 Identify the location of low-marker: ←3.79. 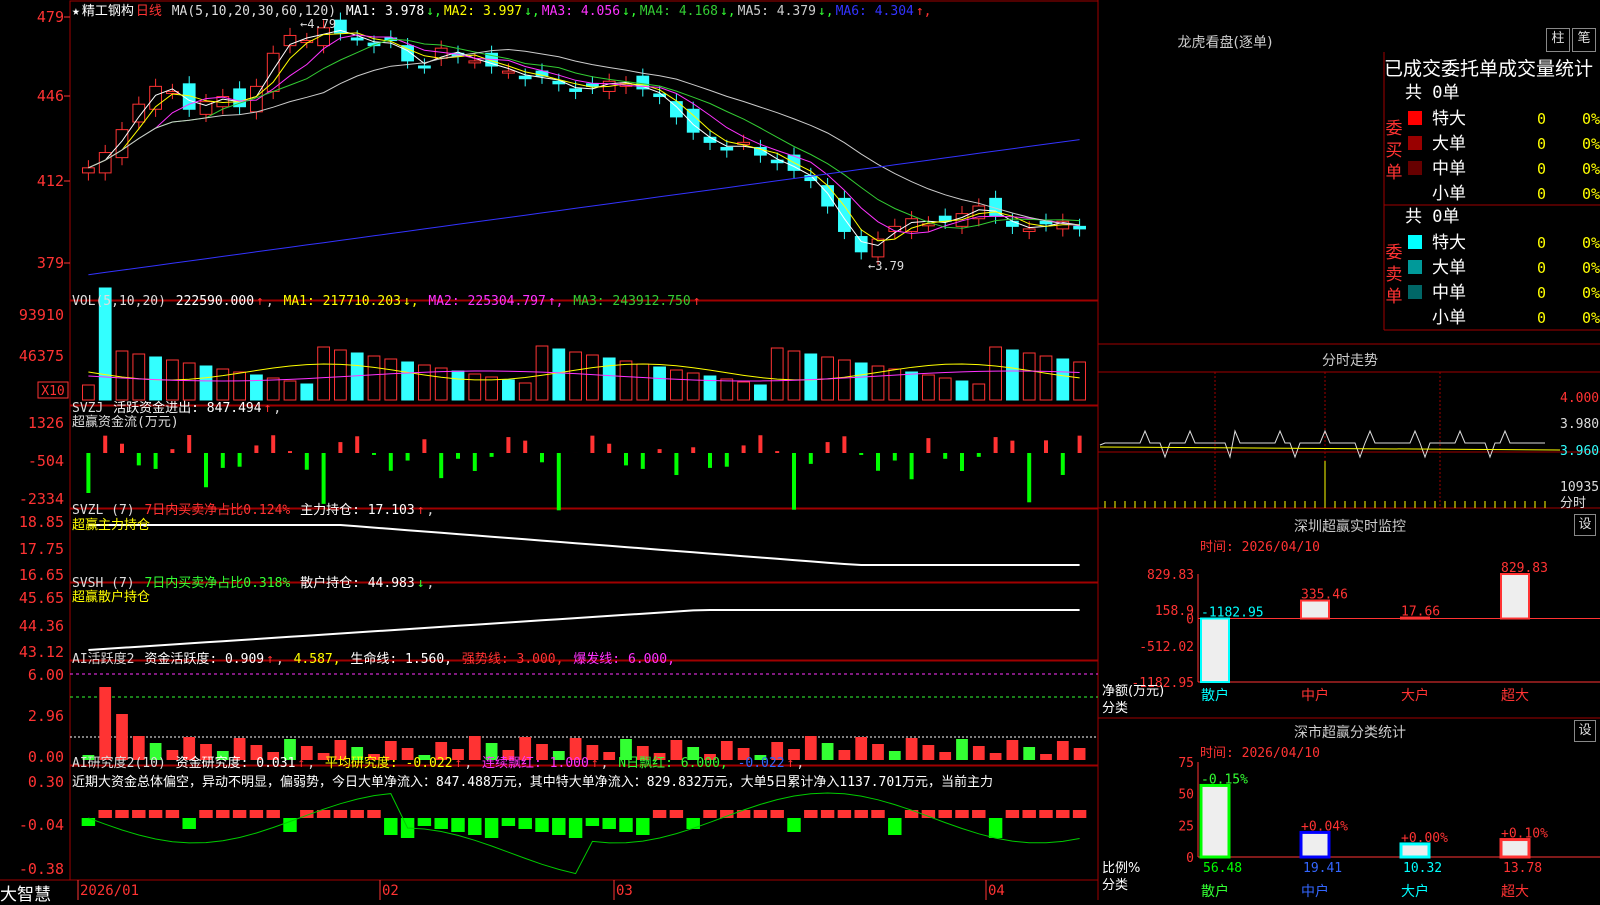
(886, 266).